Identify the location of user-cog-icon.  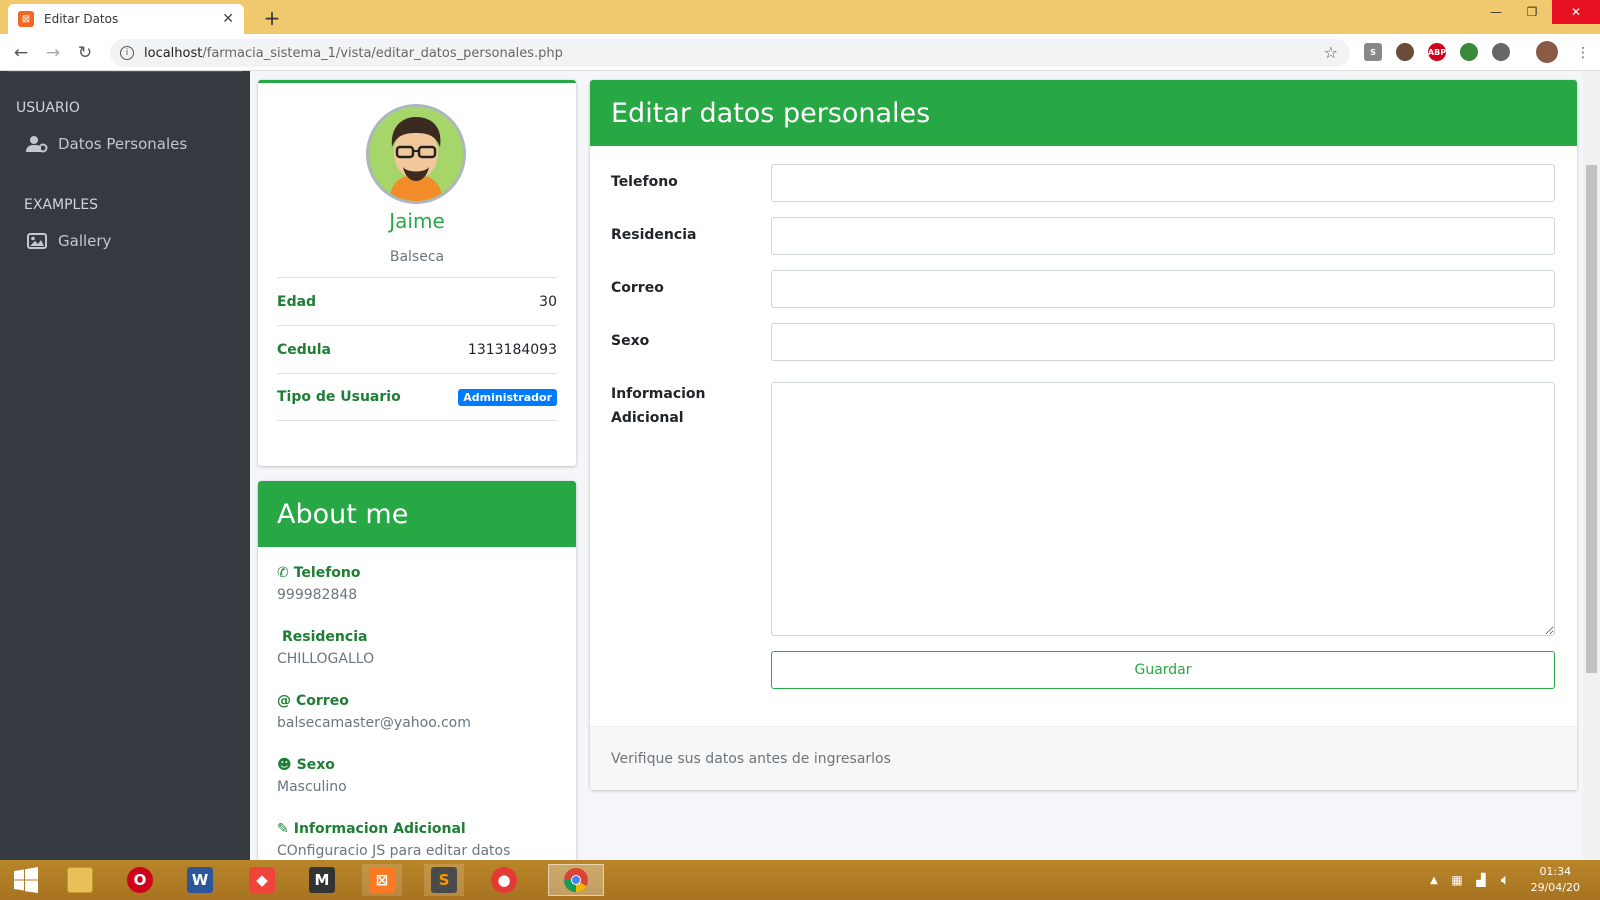
(37, 144).